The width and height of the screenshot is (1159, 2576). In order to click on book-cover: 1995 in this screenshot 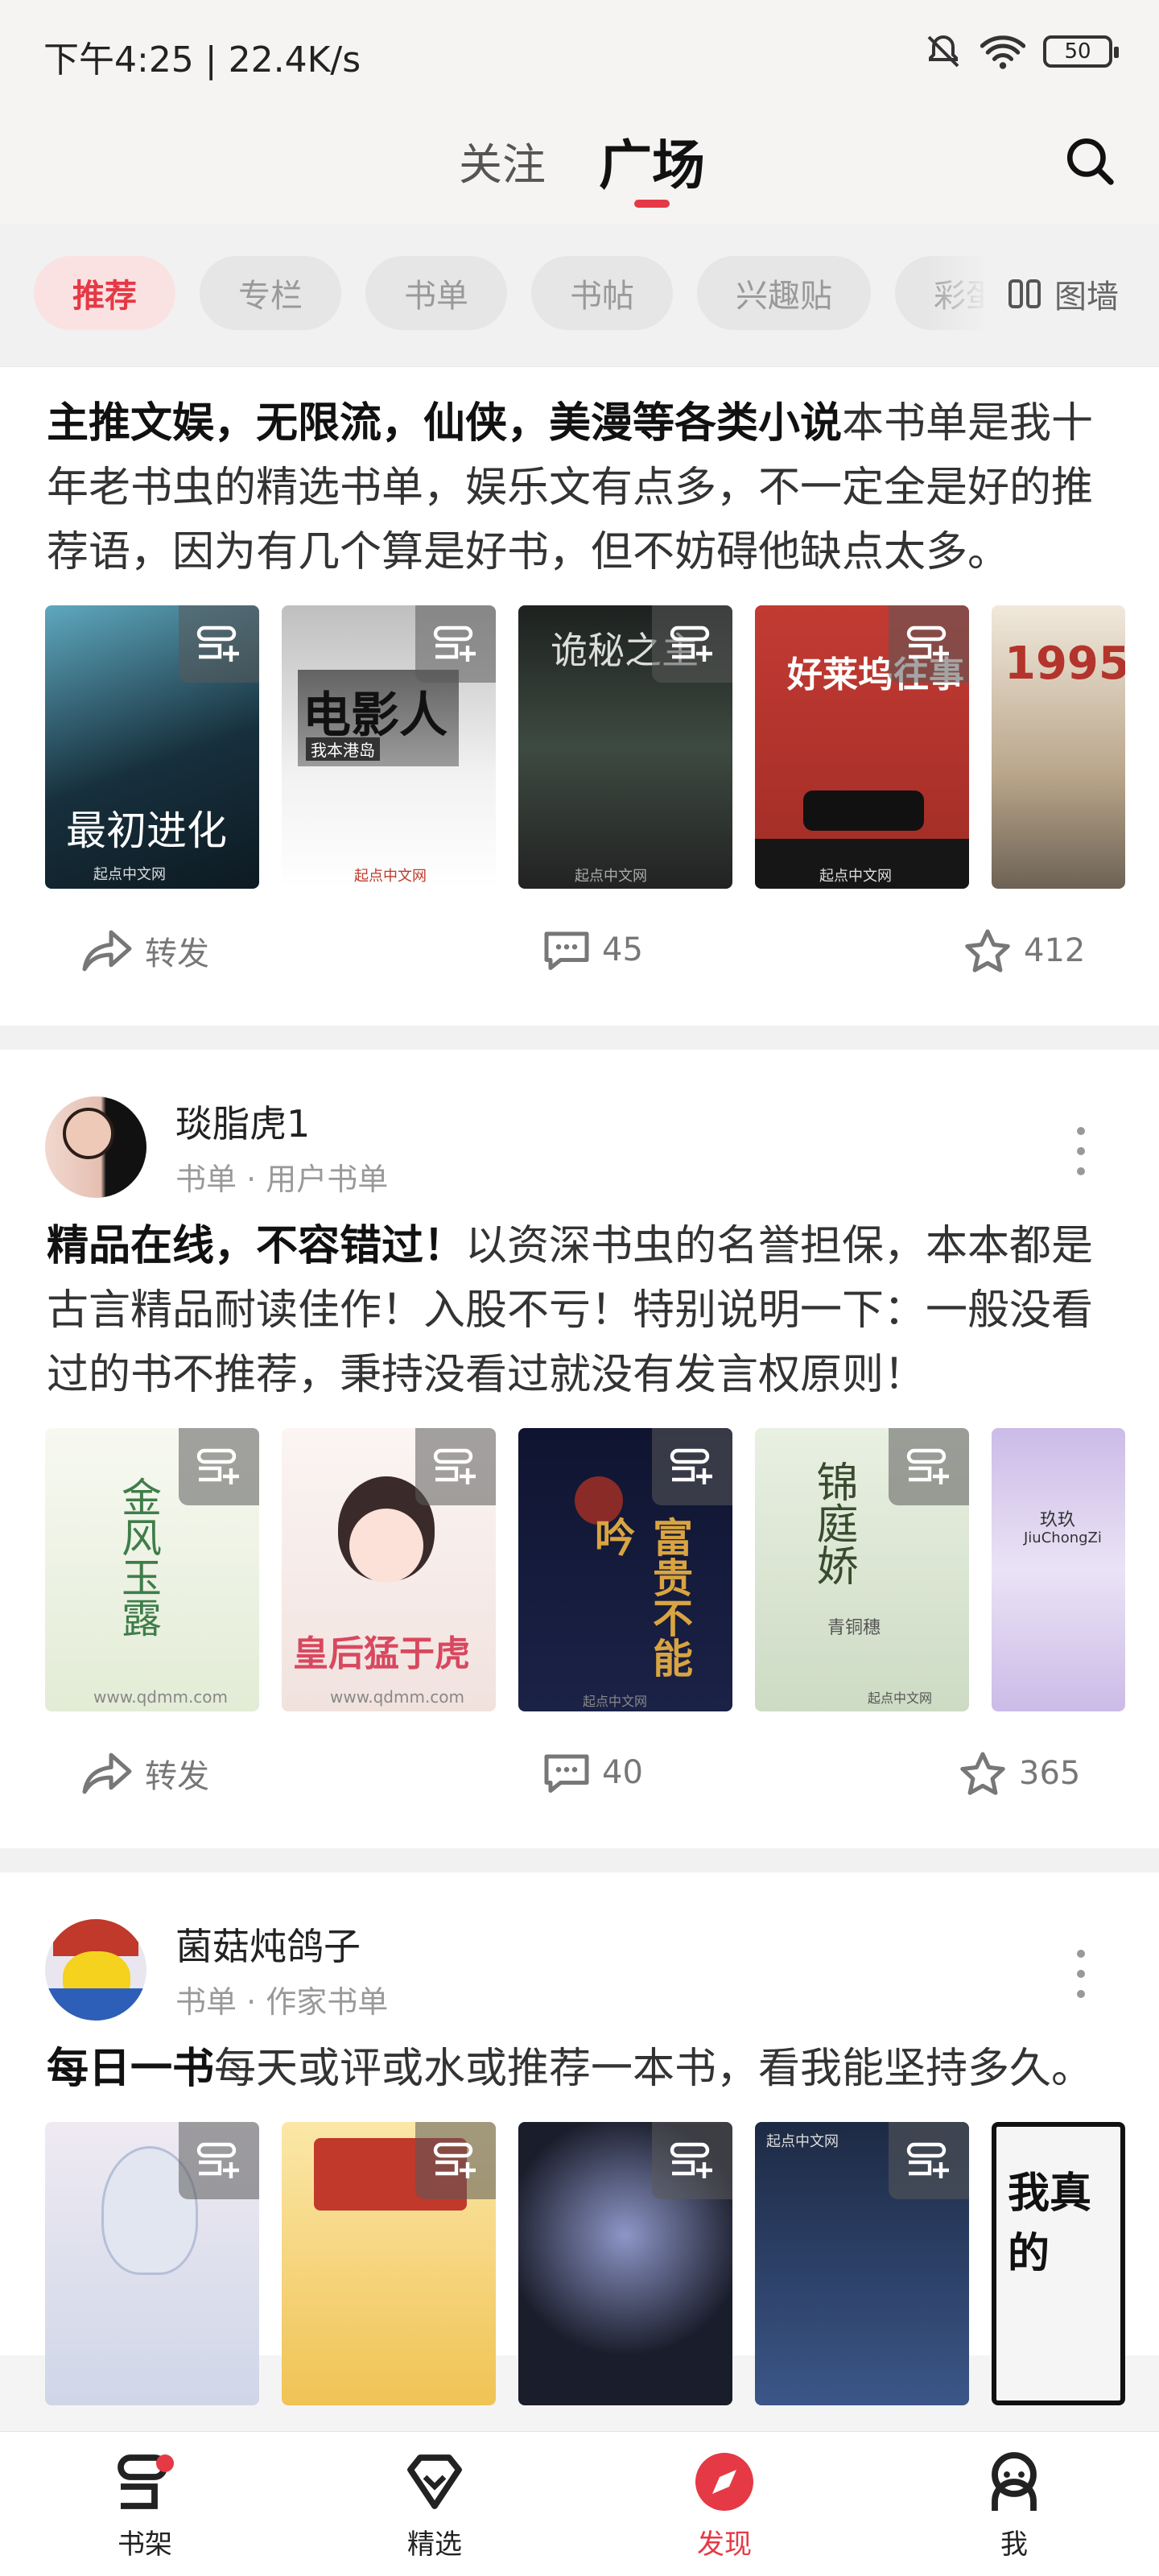, I will do `click(1058, 747)`.